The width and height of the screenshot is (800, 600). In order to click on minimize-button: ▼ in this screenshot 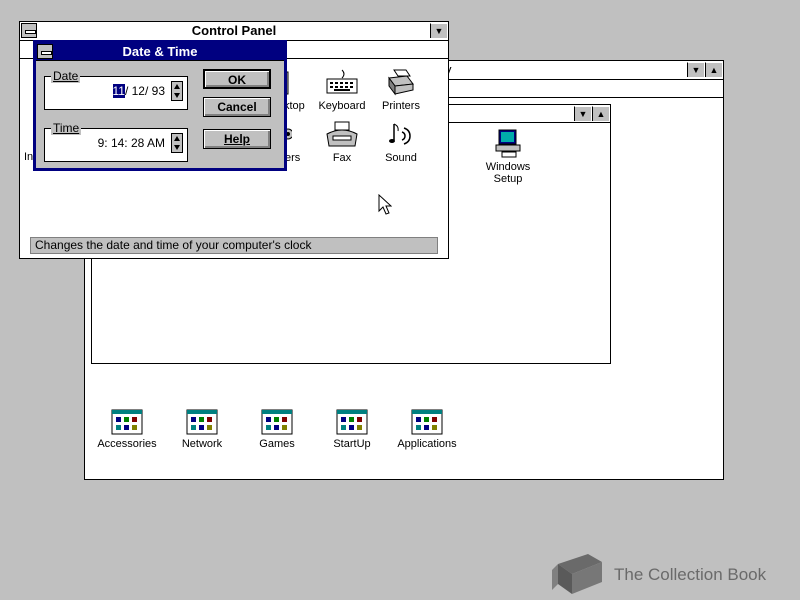, I will do `click(695, 69)`.